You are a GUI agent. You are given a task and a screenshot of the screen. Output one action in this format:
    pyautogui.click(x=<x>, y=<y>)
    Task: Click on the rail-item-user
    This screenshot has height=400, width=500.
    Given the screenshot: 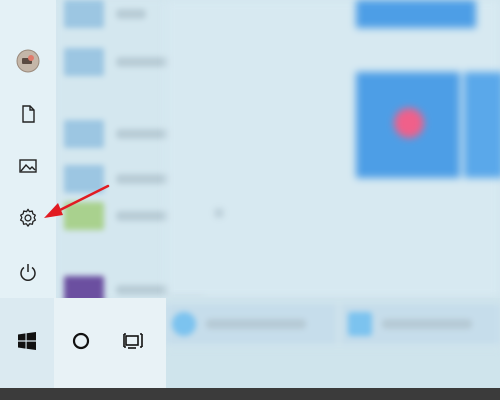 What is the action you would take?
    pyautogui.click(x=28, y=61)
    